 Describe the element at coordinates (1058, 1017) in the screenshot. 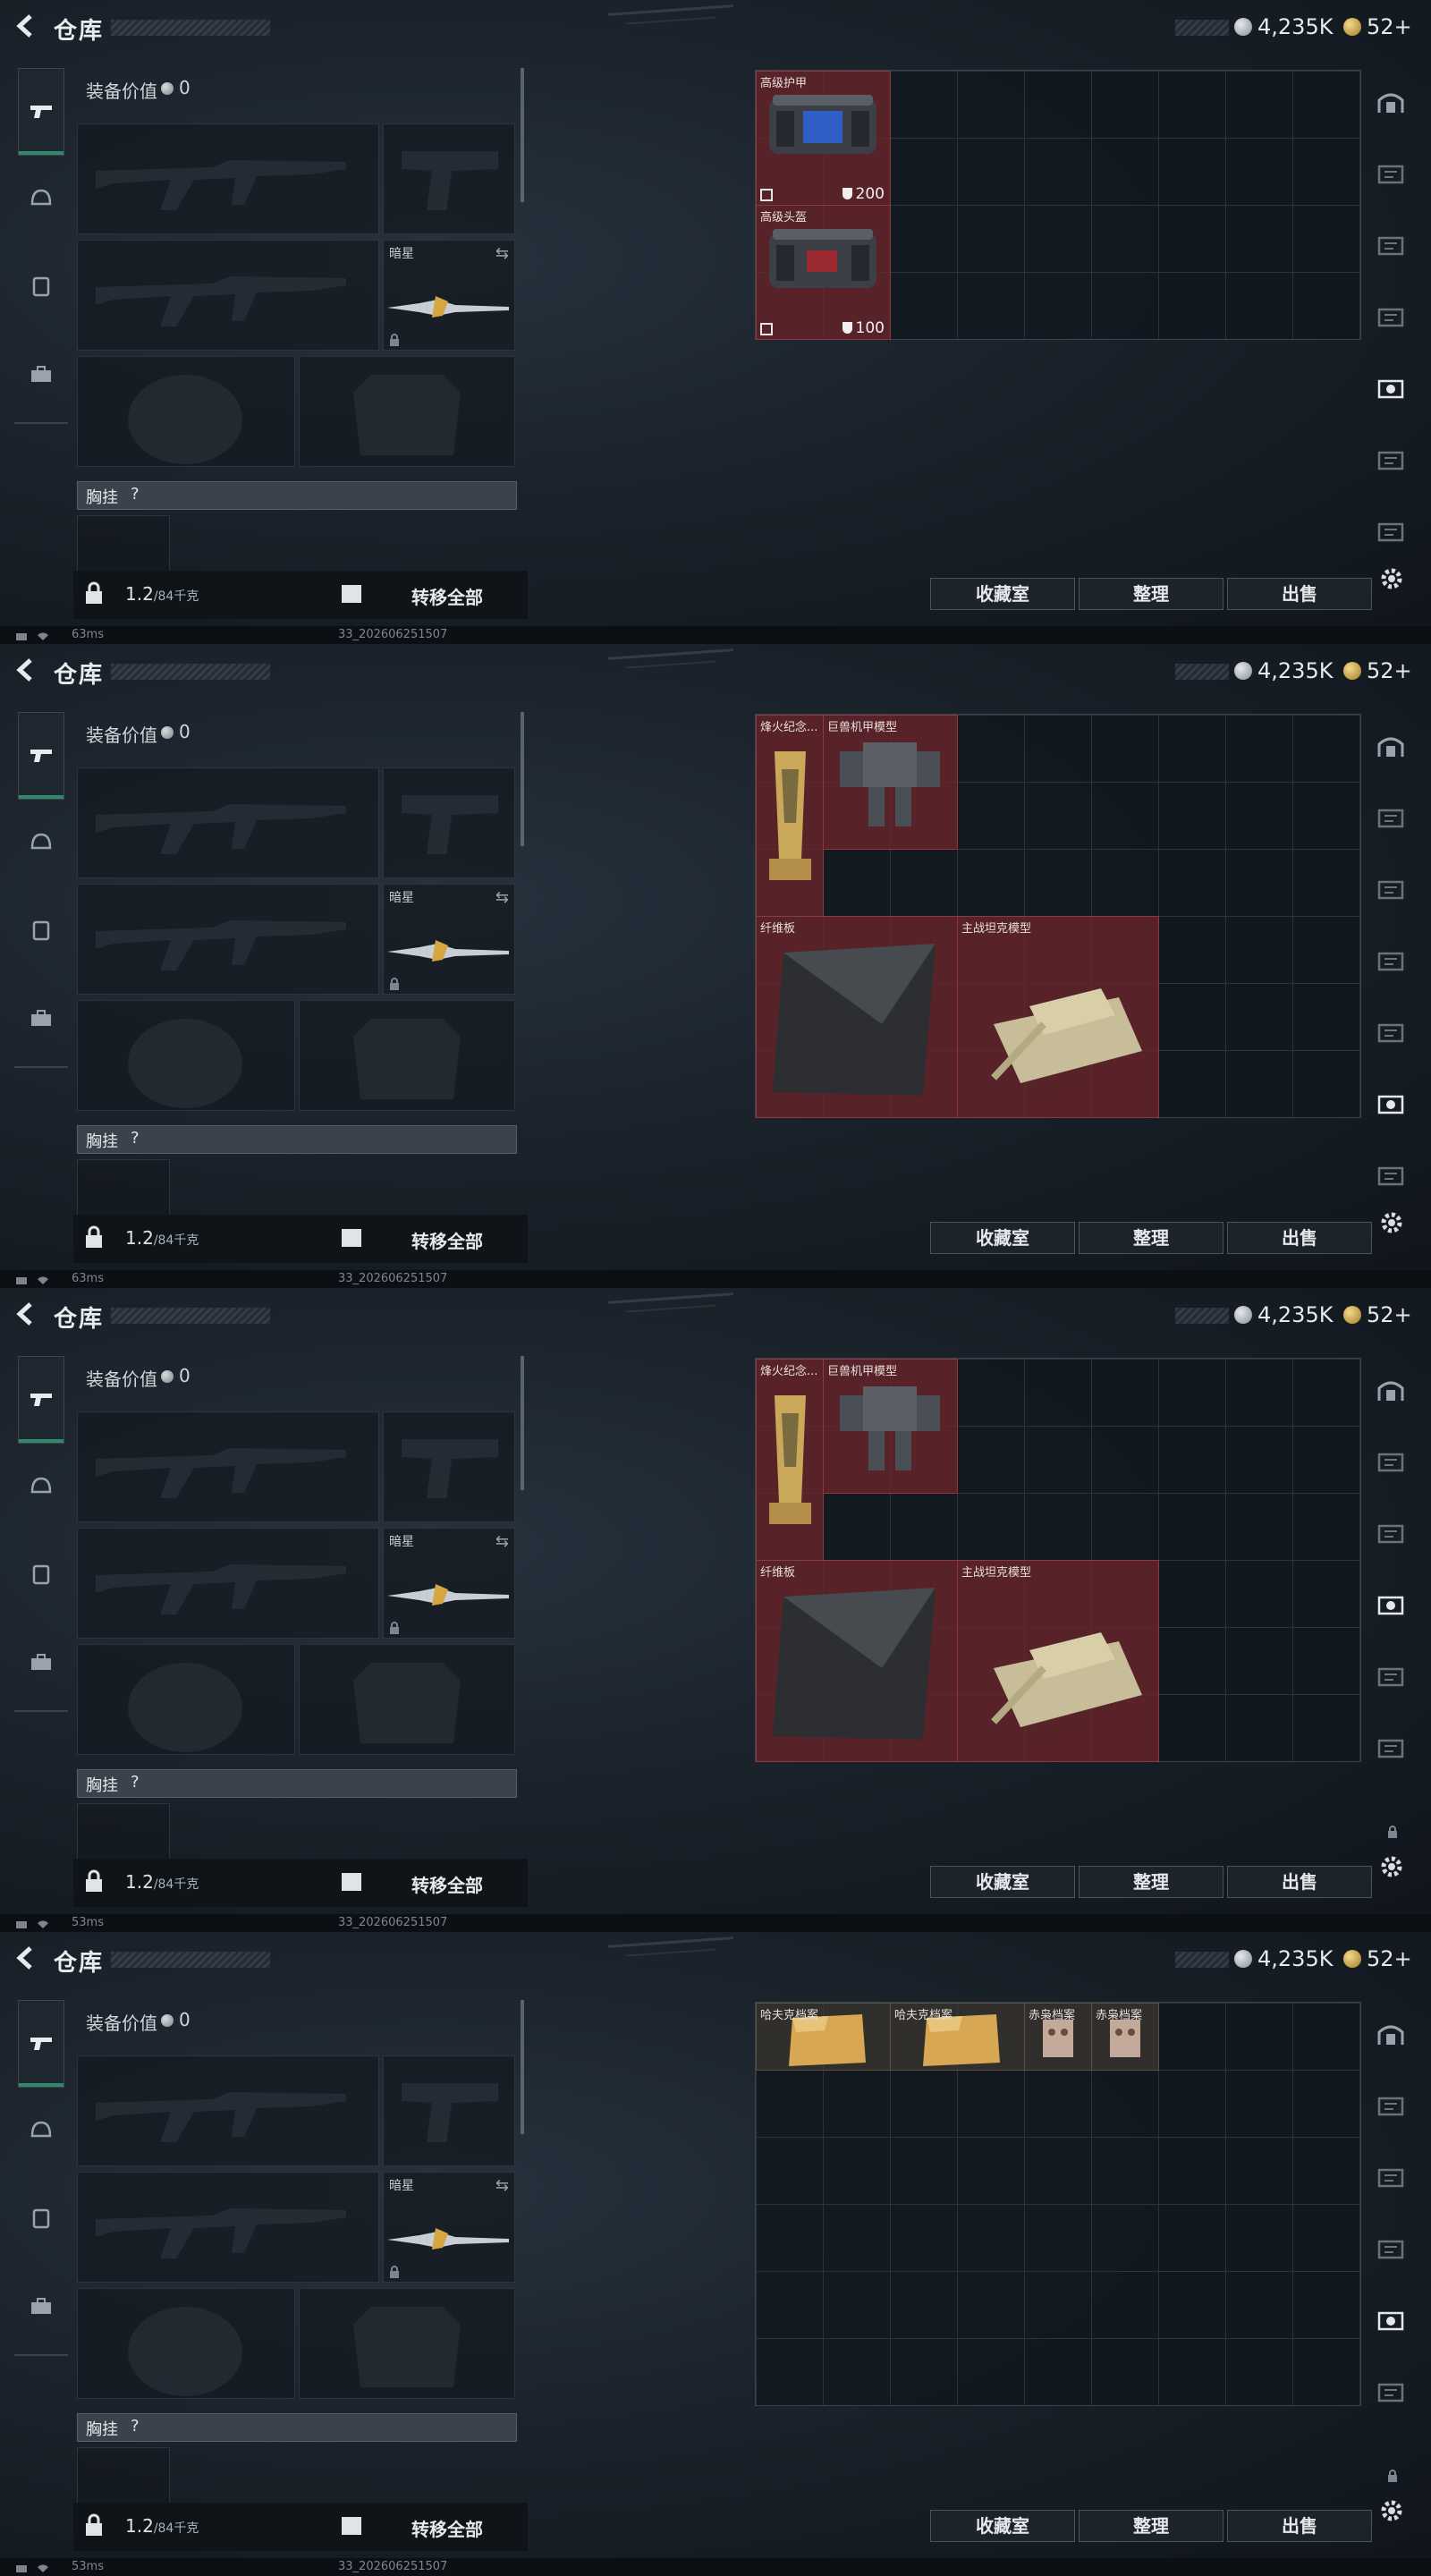

I see `storage-item: 主战坦克模型` at that location.